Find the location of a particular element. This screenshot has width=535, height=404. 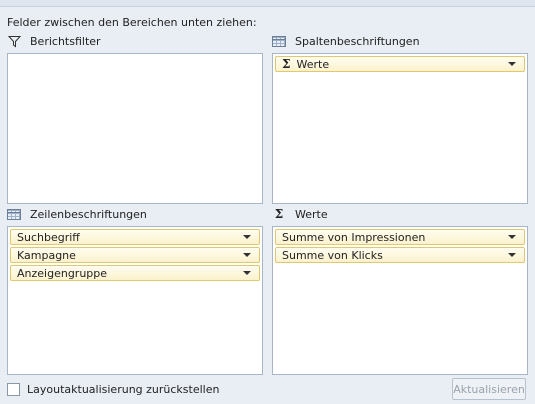

row-field-kampagne: Kampagne is located at coordinates (135, 255).